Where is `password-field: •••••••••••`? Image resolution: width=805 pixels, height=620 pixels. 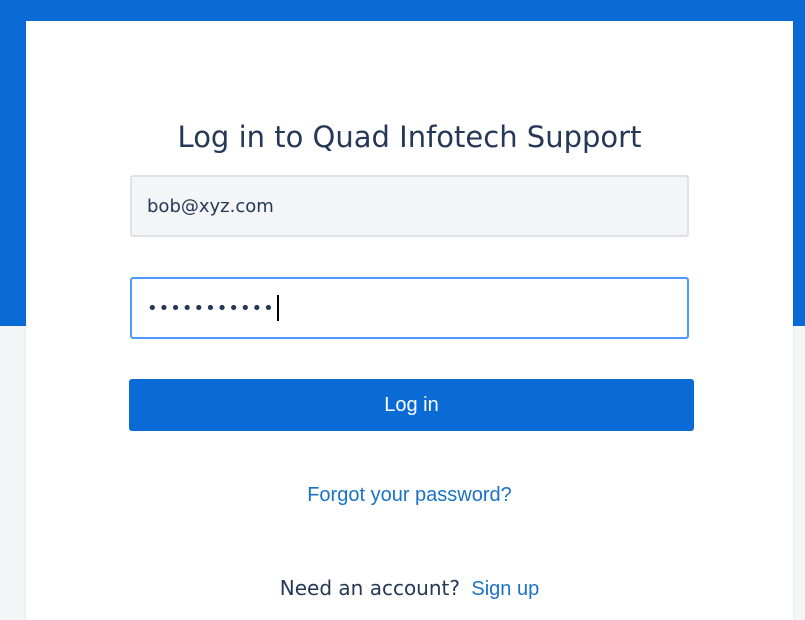
password-field: ••••••••••• is located at coordinates (409, 308).